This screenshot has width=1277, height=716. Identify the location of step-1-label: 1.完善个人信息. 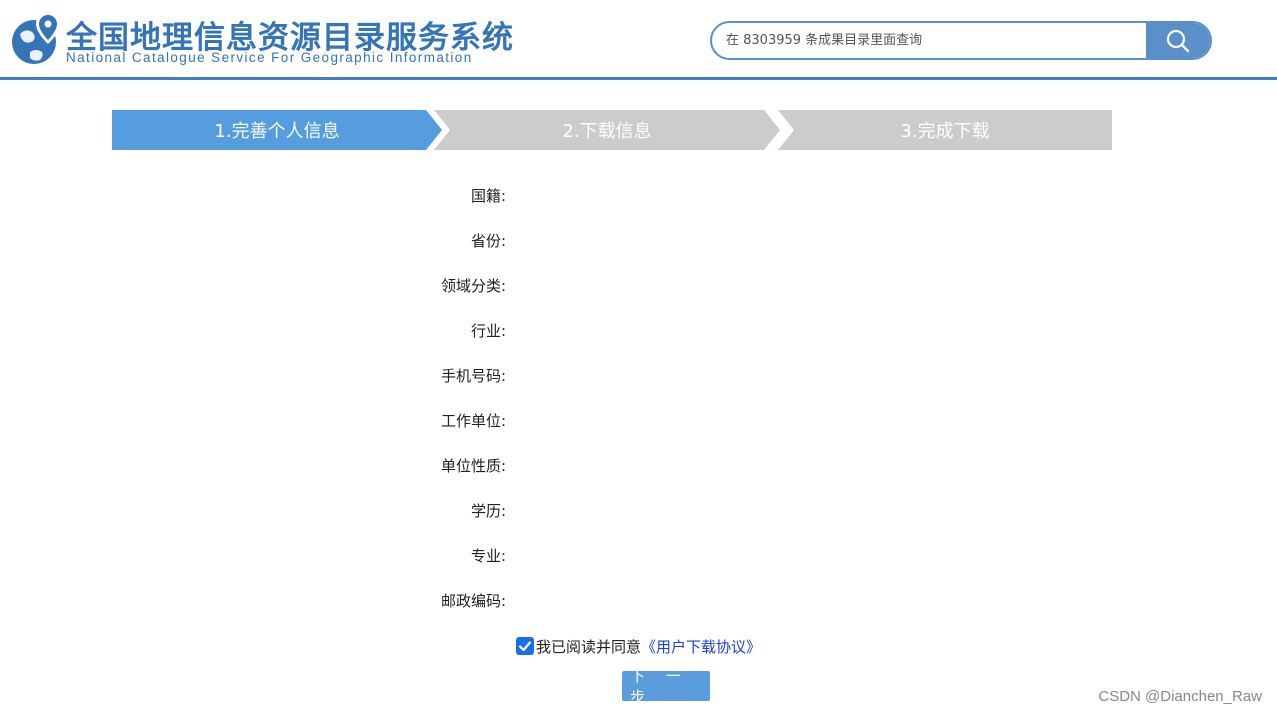
(277, 131).